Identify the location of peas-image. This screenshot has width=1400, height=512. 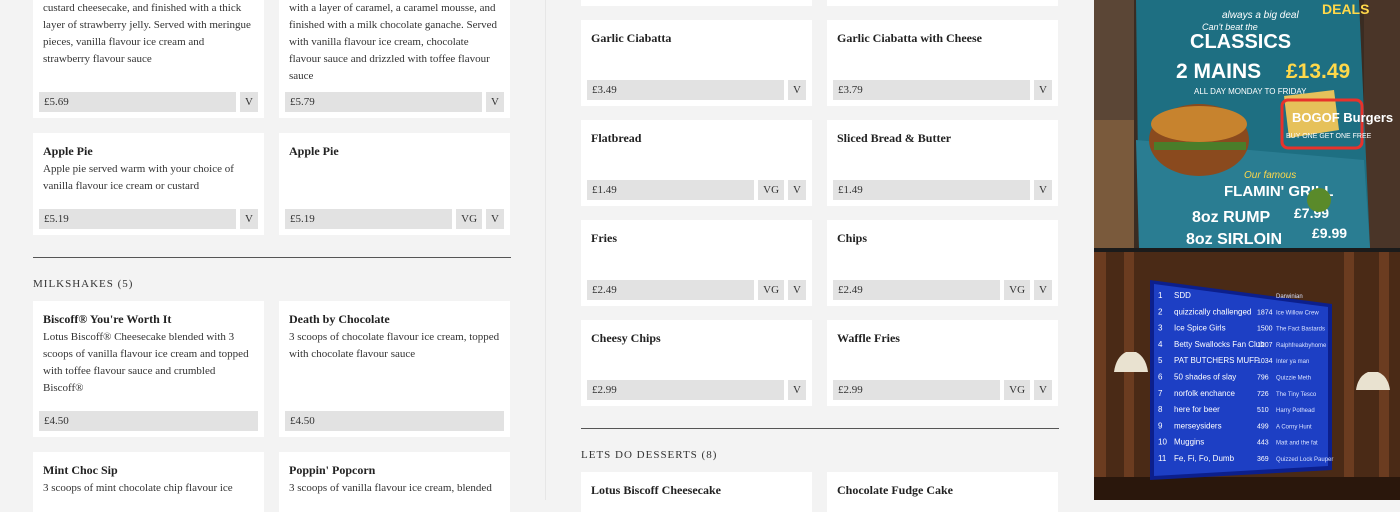
(1319, 200).